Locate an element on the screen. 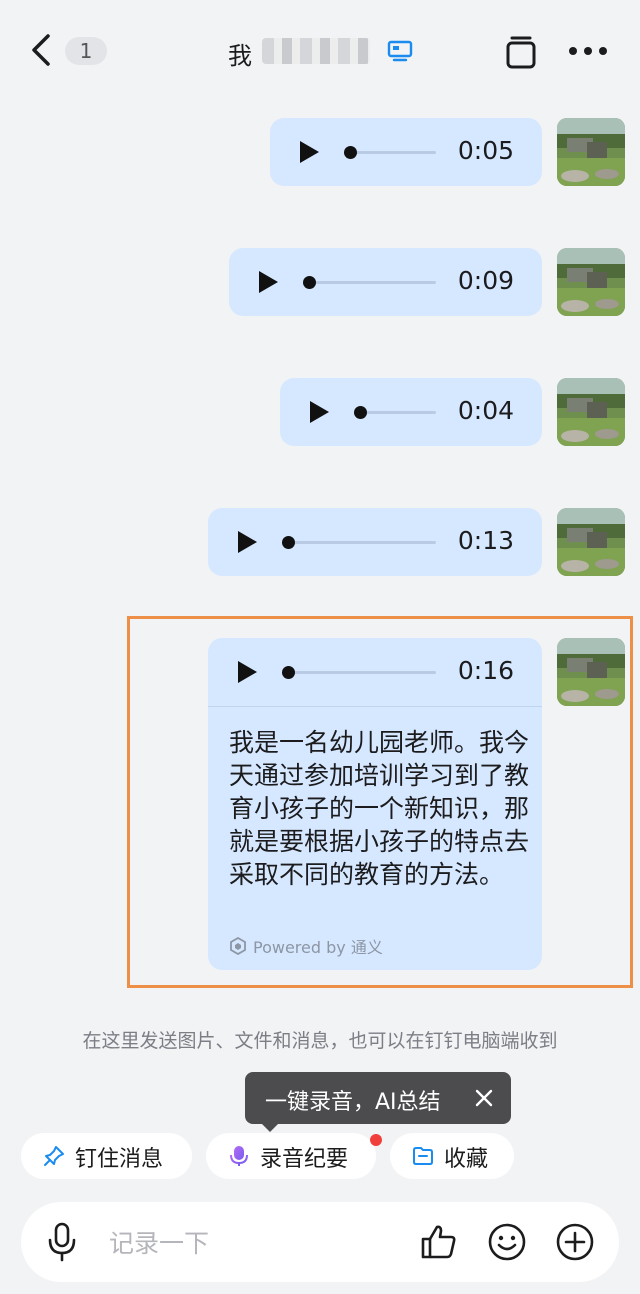 The height and width of the screenshot is (1294, 640). close-icon is located at coordinates (484, 1098).